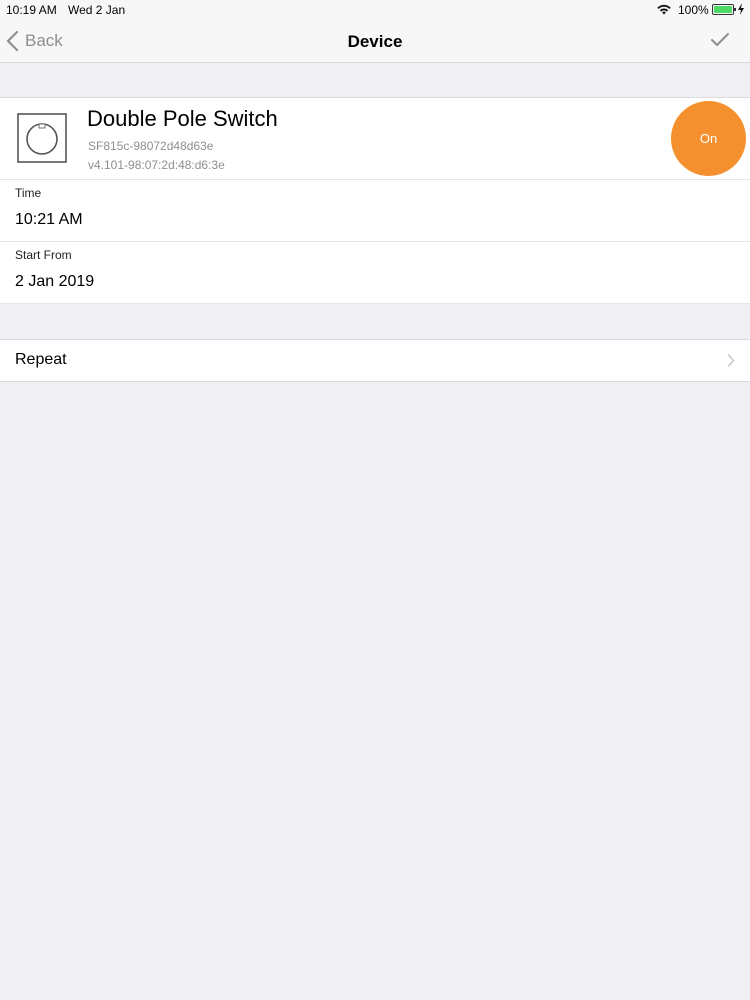  Describe the element at coordinates (156, 165) in the screenshot. I see `device-version: v4.101-98:07:2d:48:d6:3e` at that location.